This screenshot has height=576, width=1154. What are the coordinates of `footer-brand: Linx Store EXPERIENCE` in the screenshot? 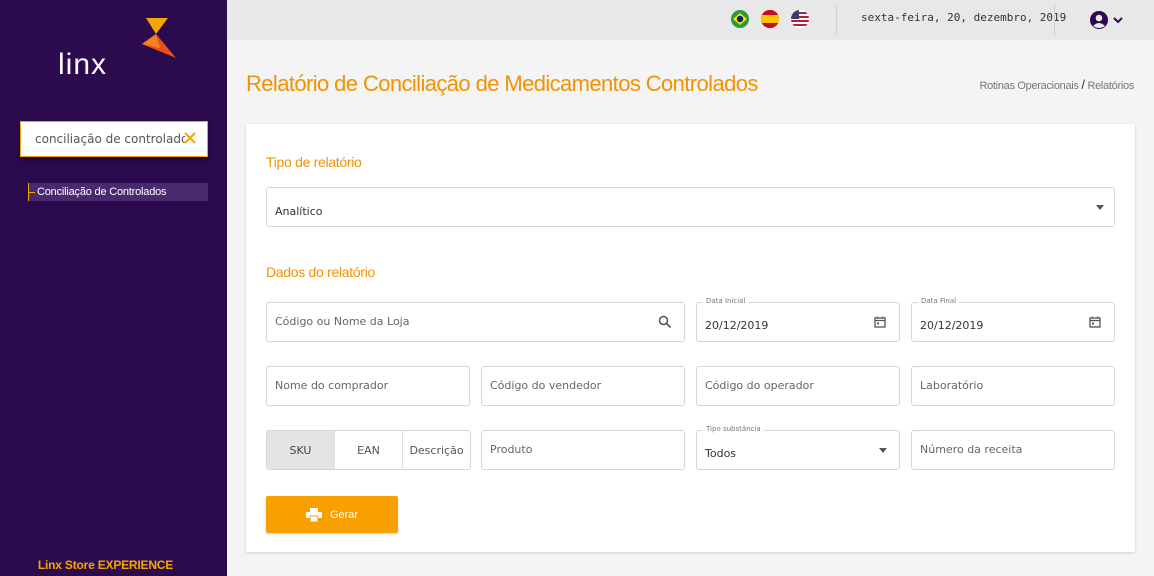 It's located at (105, 565).